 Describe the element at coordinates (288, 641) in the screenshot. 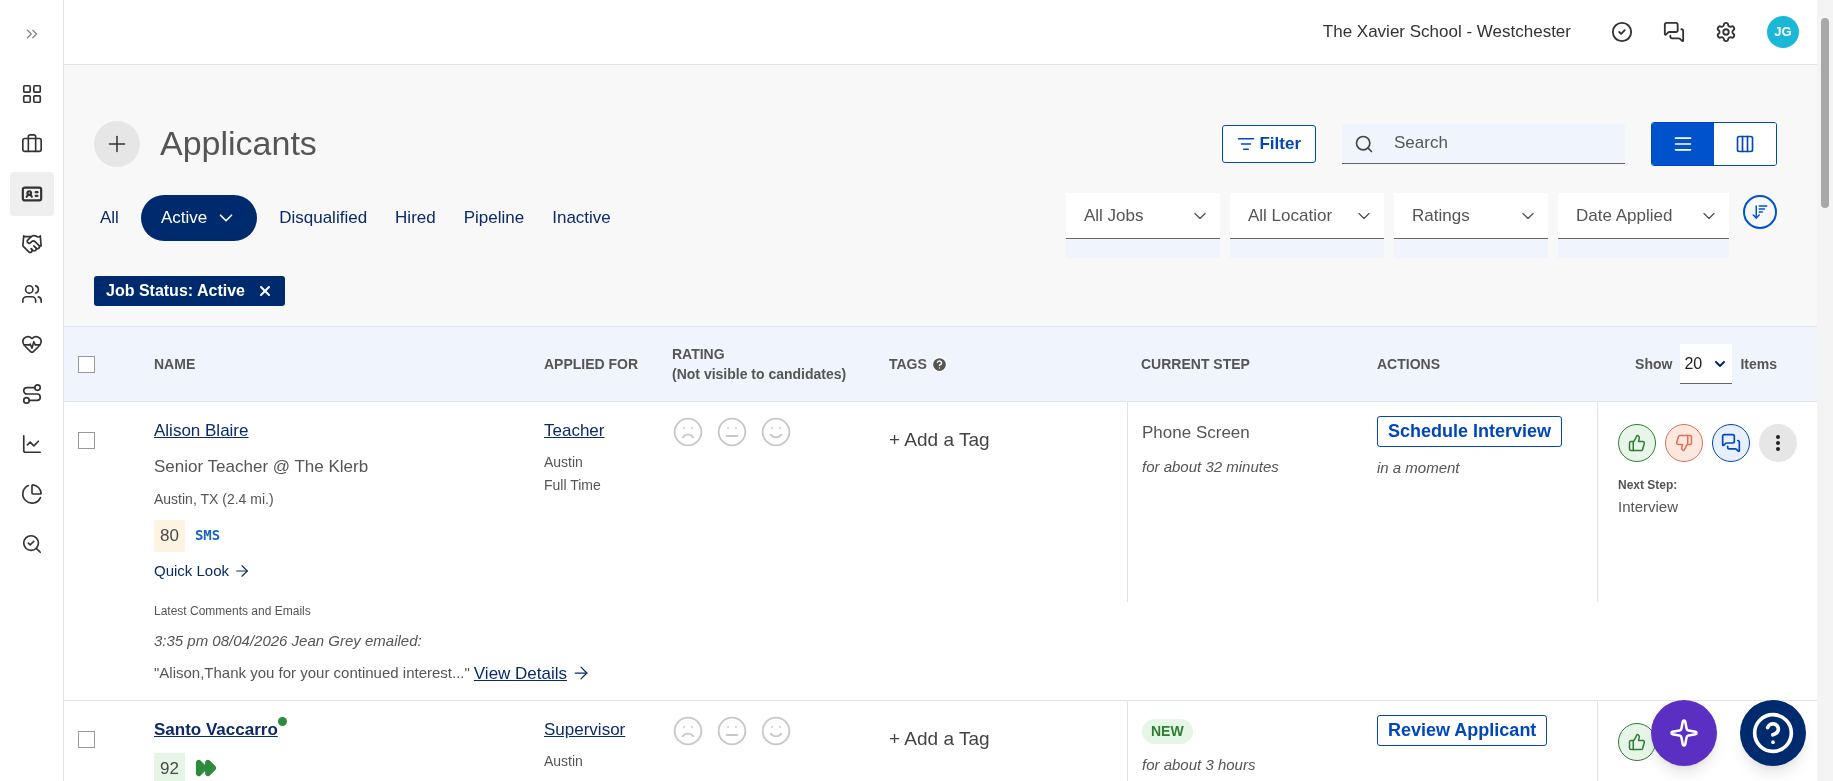

I see `comment-meta: 3:35 pm 08/04/2026 Jean Grey emailed:` at that location.